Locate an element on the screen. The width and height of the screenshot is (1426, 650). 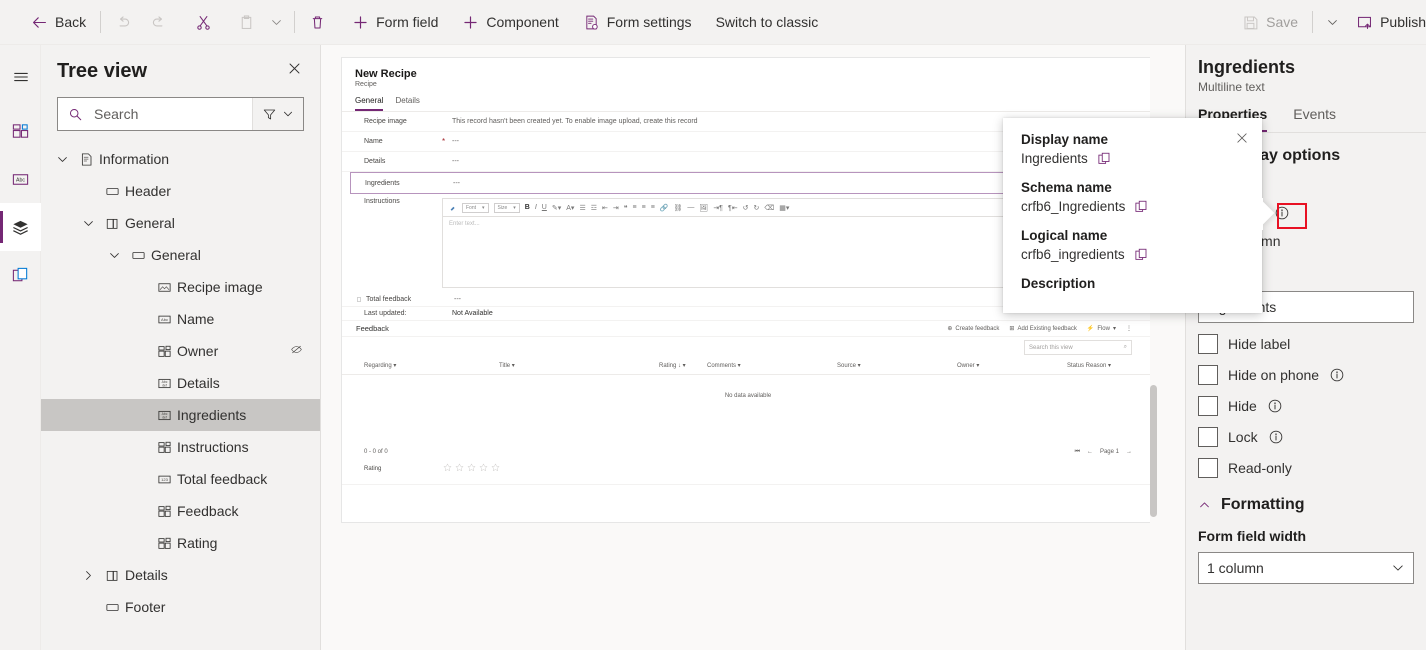
back-button: Back is located at coordinates (58, 22).